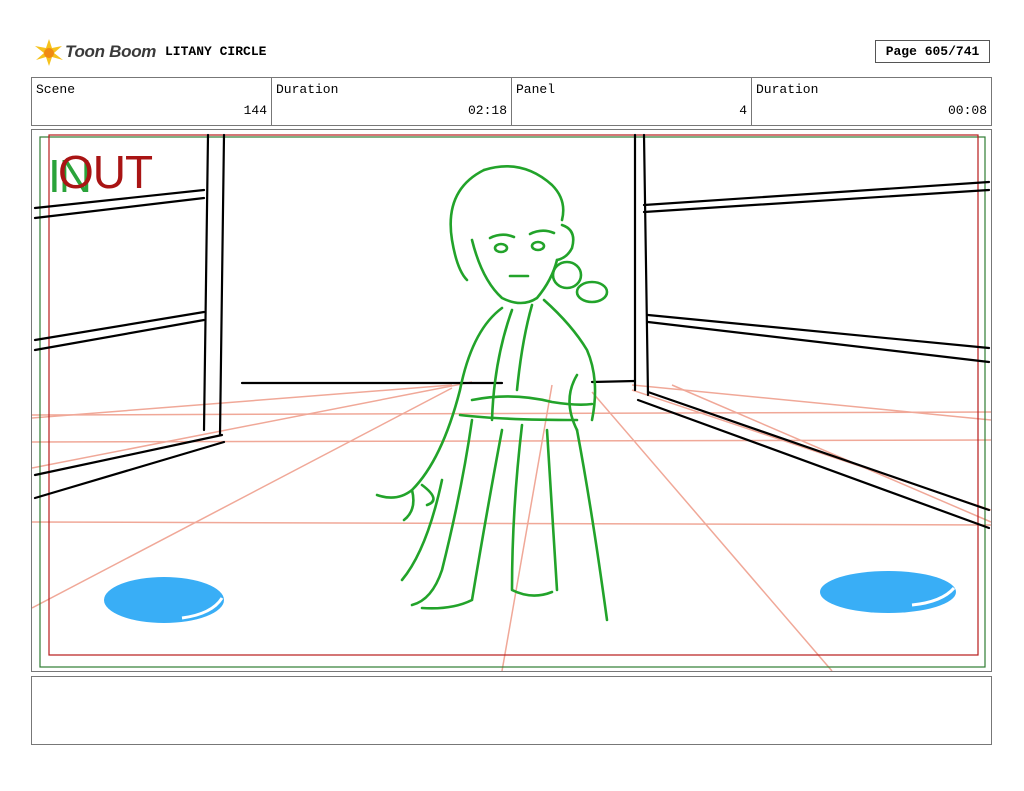  Describe the element at coordinates (967, 110) in the screenshot. I see `panel-duration-value: 00:08` at that location.